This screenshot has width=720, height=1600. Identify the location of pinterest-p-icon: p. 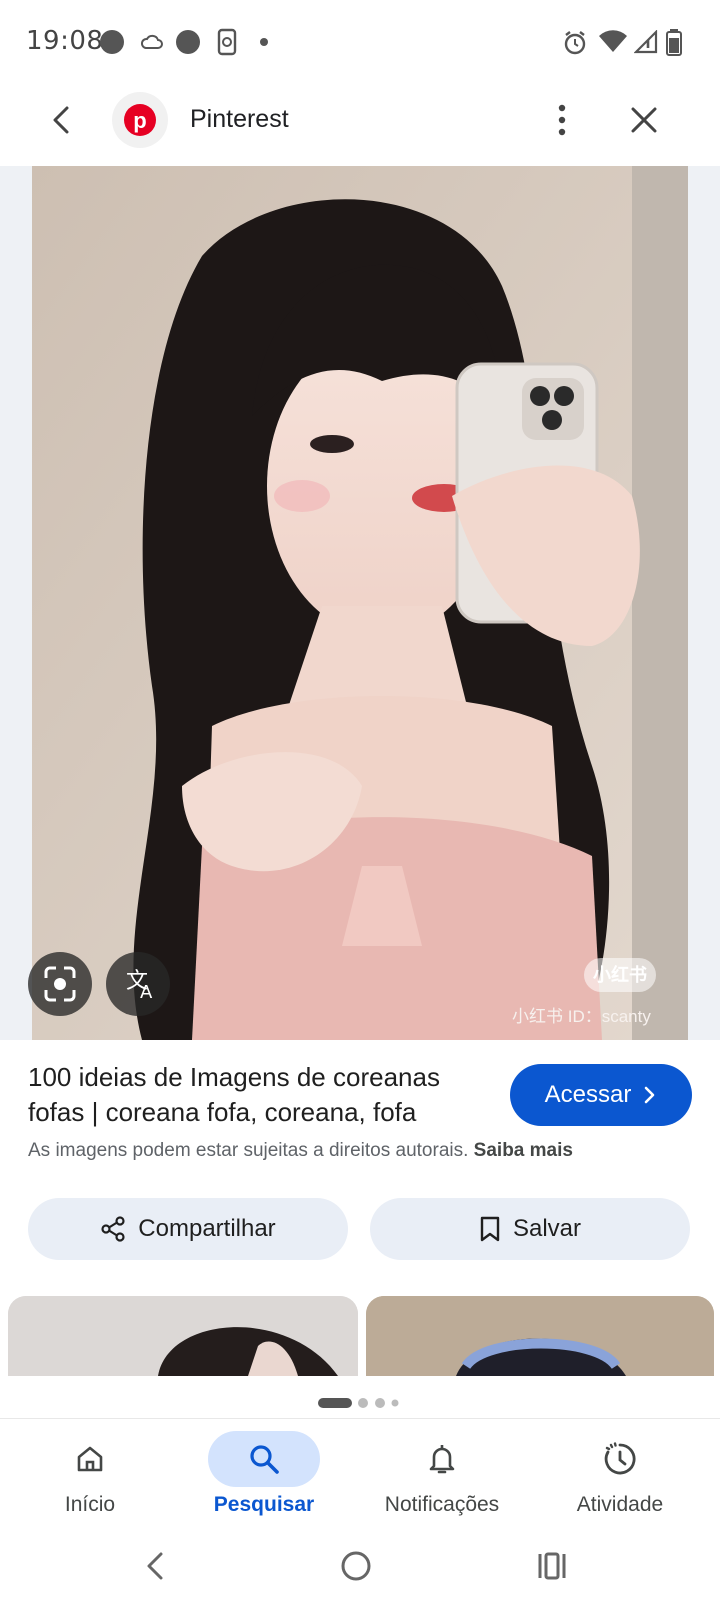
(139, 120).